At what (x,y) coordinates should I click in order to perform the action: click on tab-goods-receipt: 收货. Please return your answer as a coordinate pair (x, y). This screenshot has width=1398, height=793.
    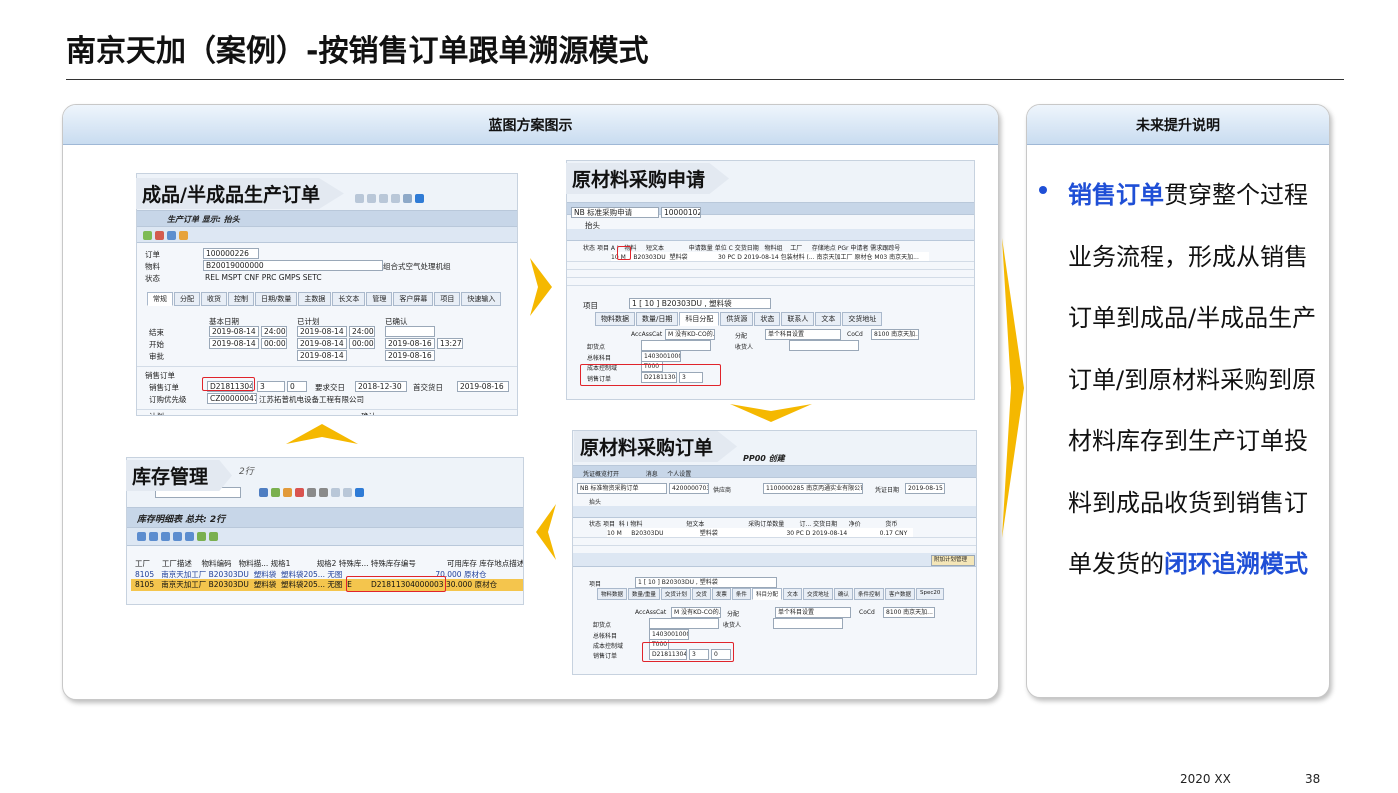
    Looking at the image, I should click on (214, 299).